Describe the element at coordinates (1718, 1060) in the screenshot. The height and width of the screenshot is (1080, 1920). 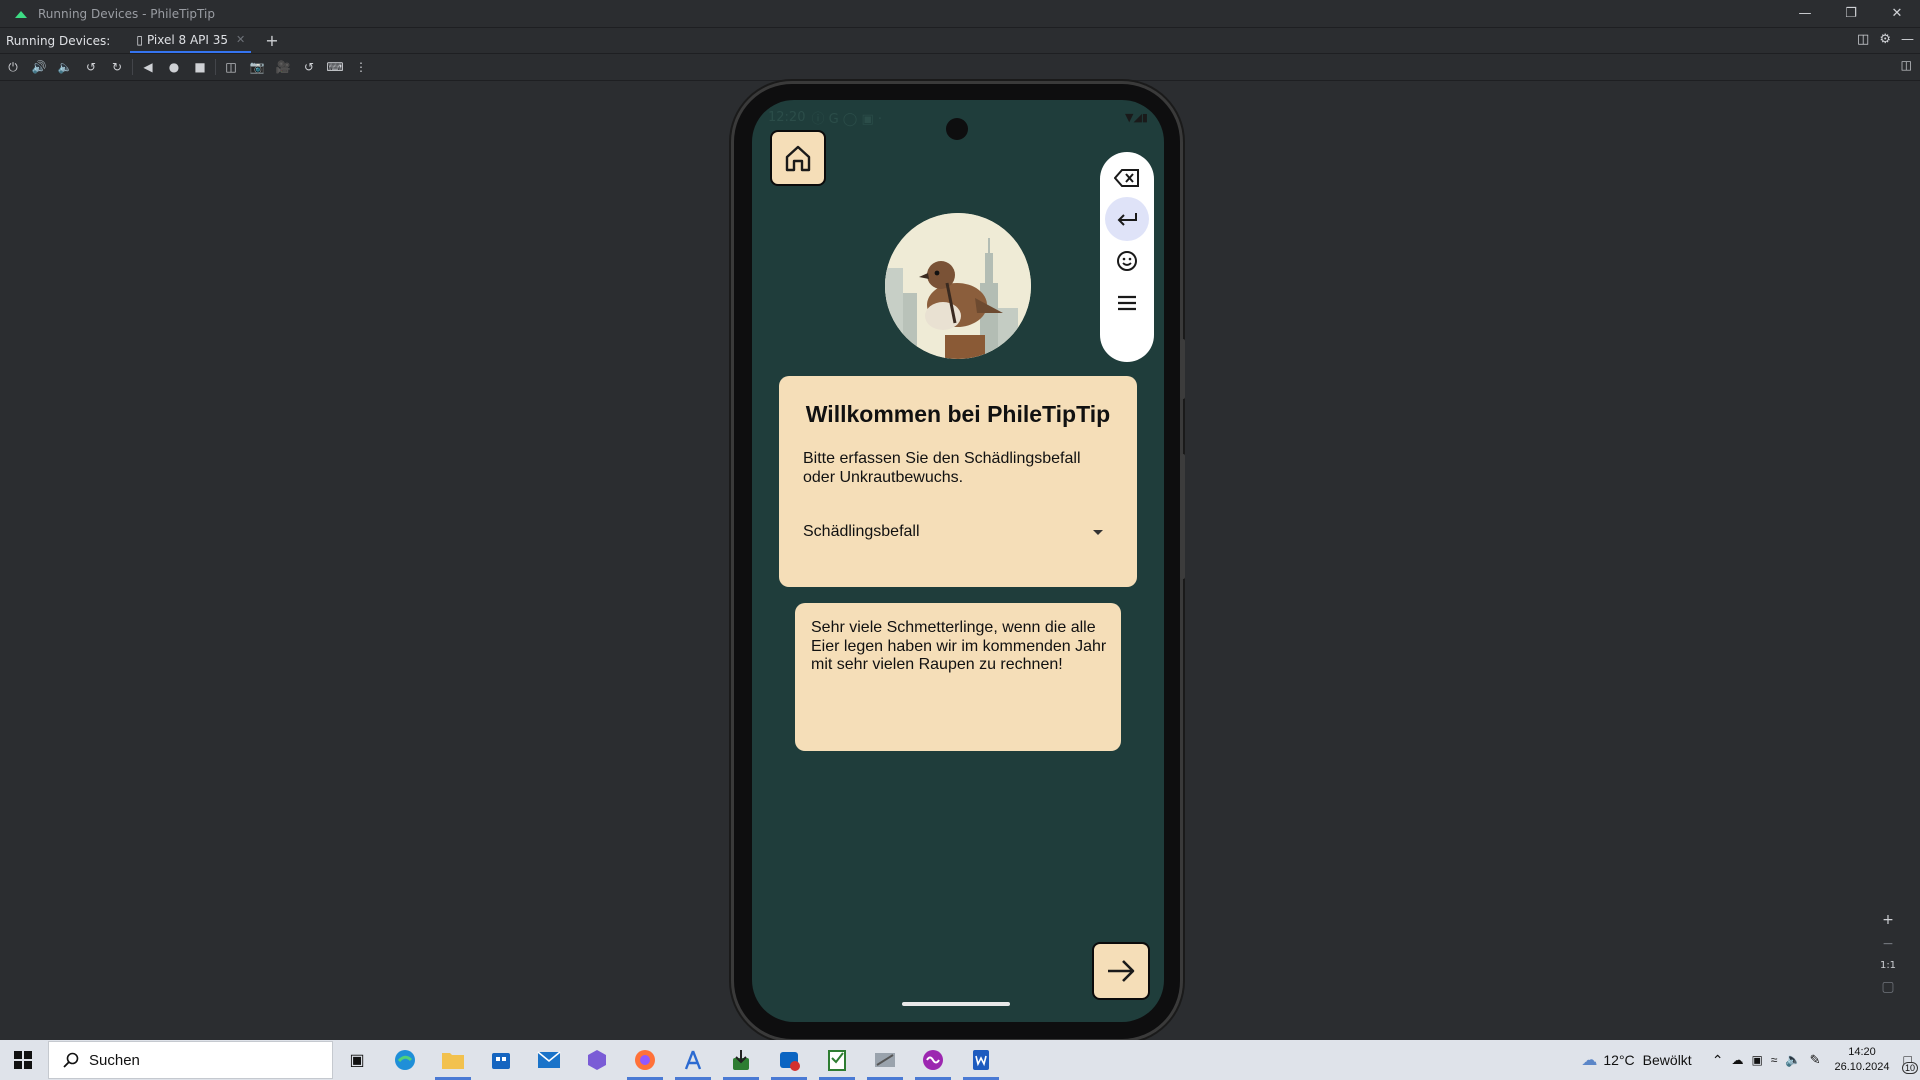
I see `chevron-up-icon: ⌃` at that location.